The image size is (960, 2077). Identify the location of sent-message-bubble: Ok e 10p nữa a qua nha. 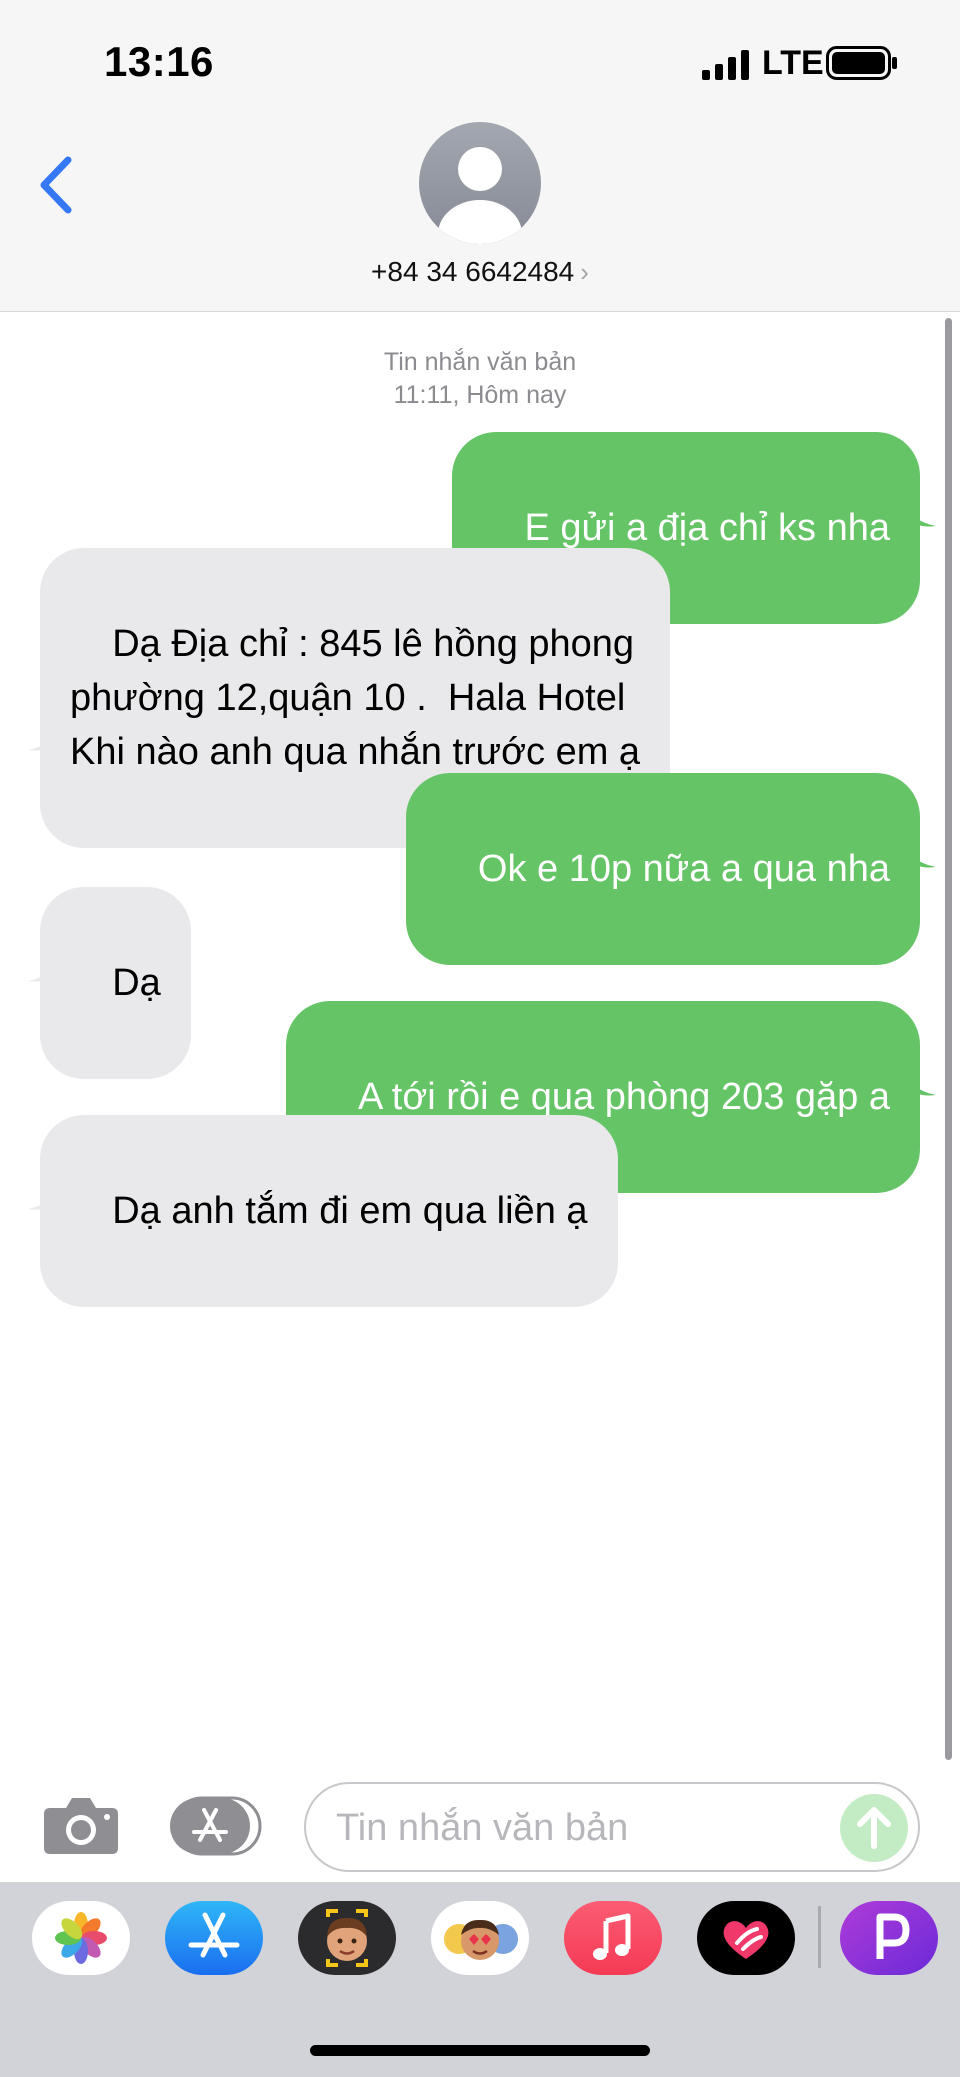
(662, 869).